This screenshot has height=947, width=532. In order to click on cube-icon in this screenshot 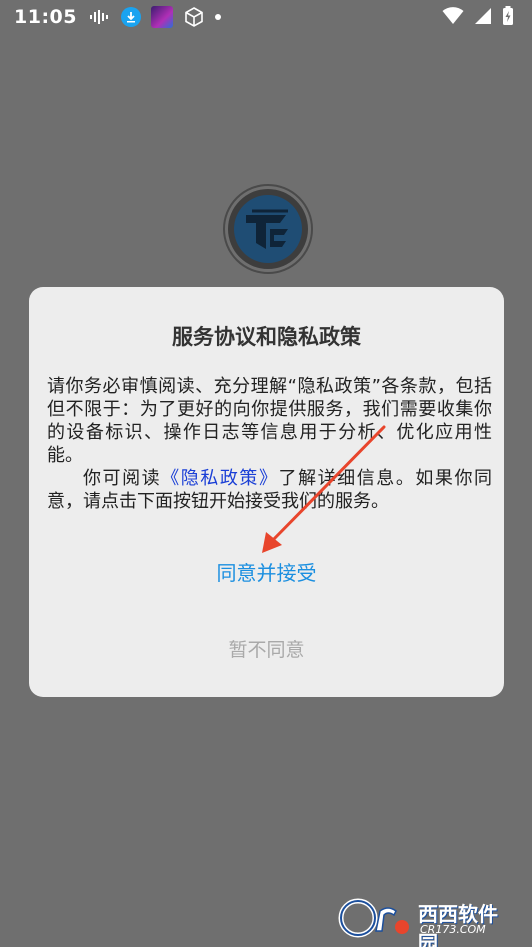, I will do `click(194, 17)`.